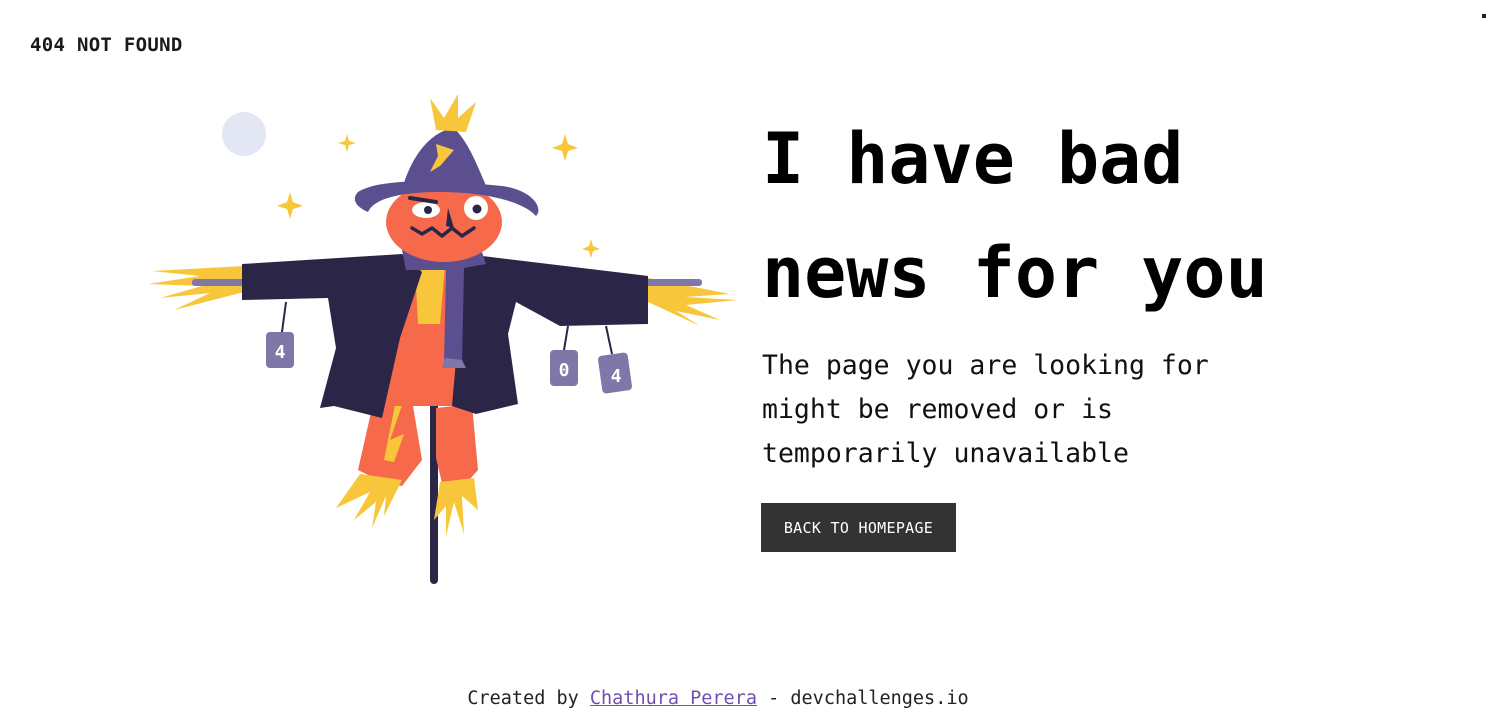 The height and width of the screenshot is (721, 1502). I want to click on author-link: Chathura Perera, so click(673, 698).